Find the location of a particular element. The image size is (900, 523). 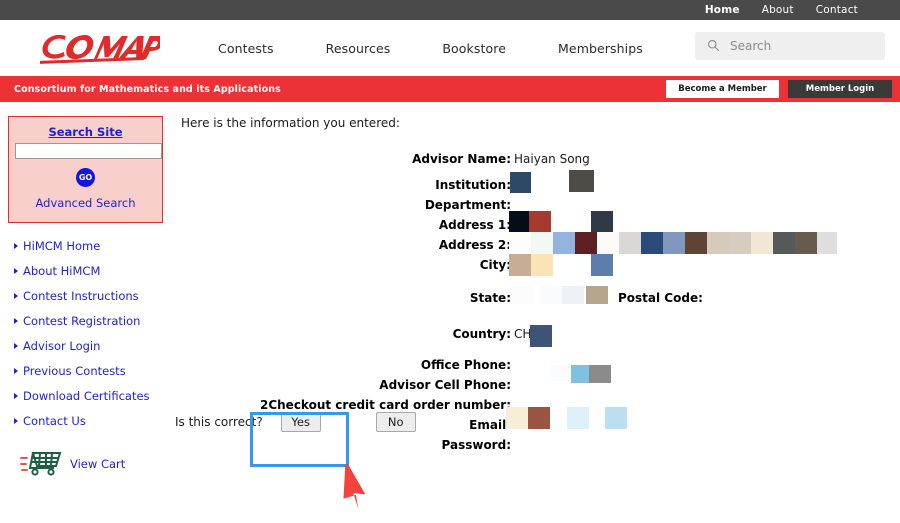

sidebar-item-previous-contests: Previous Contests is located at coordinates (94, 371).